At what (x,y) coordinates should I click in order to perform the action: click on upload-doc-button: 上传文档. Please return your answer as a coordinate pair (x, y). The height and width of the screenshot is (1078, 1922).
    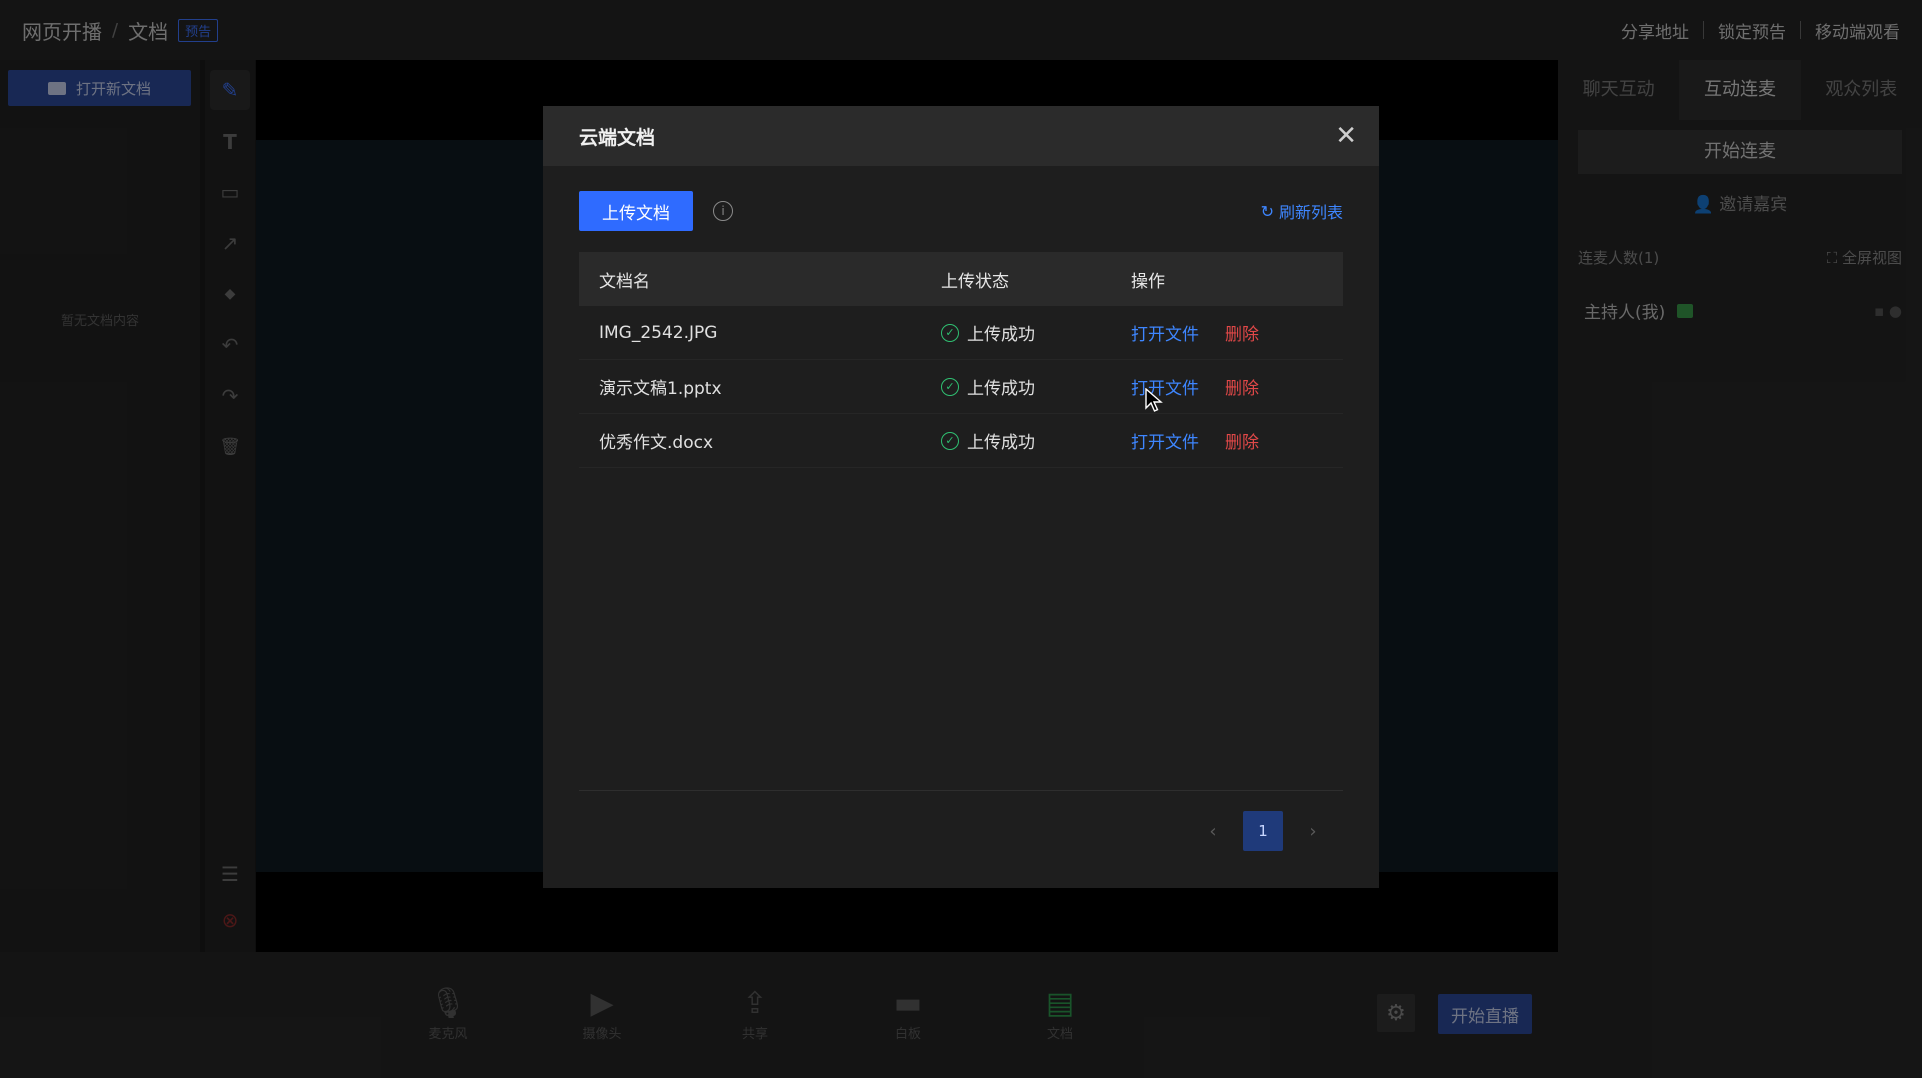
    Looking at the image, I should click on (636, 211).